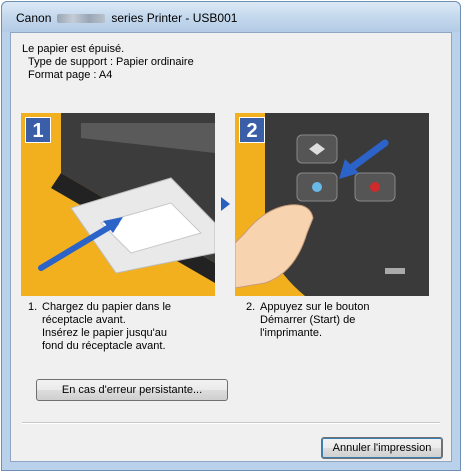  What do you see at coordinates (104, 346) in the screenshot?
I see `step-1-line-4: fond du réceptacle avant.` at bounding box center [104, 346].